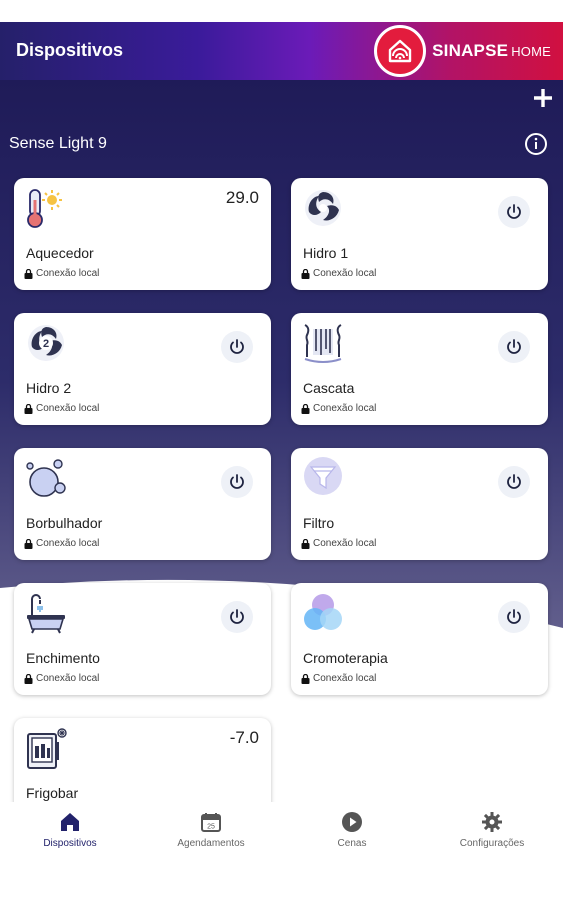 Image resolution: width=563 pixels, height=900 pixels. Describe the element at coordinates (345, 658) in the screenshot. I see `device-name: Cromoterapia` at that location.